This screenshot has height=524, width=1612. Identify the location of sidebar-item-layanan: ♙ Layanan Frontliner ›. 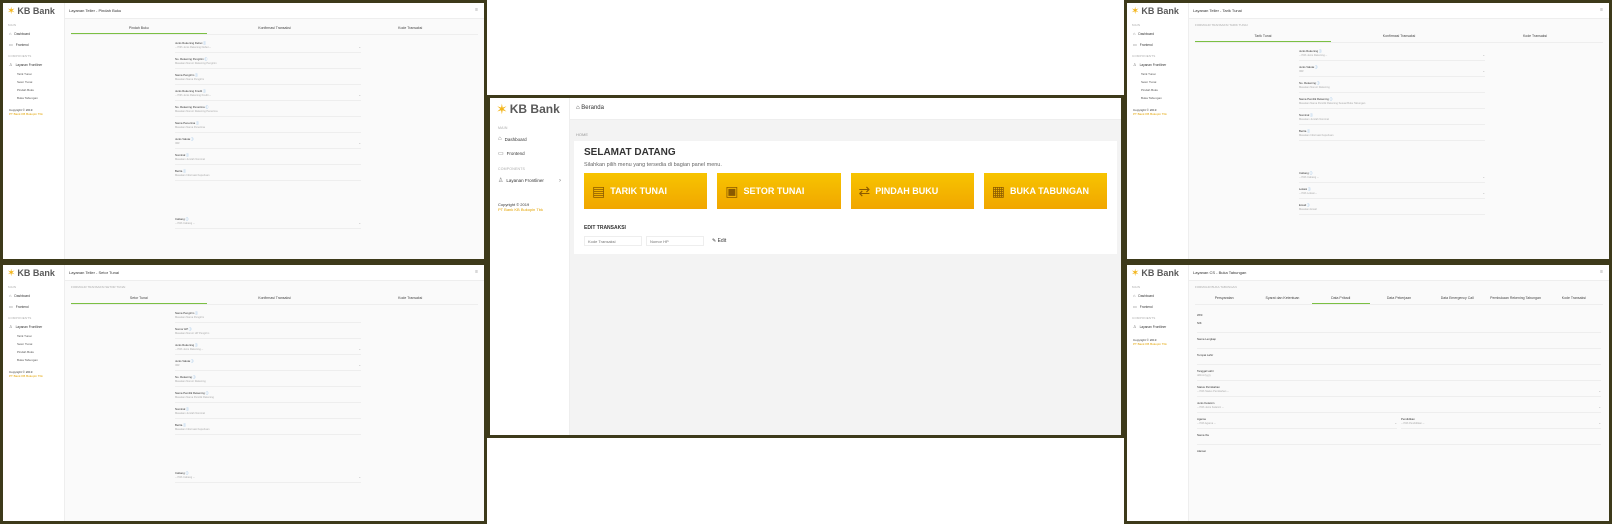
(529, 180).